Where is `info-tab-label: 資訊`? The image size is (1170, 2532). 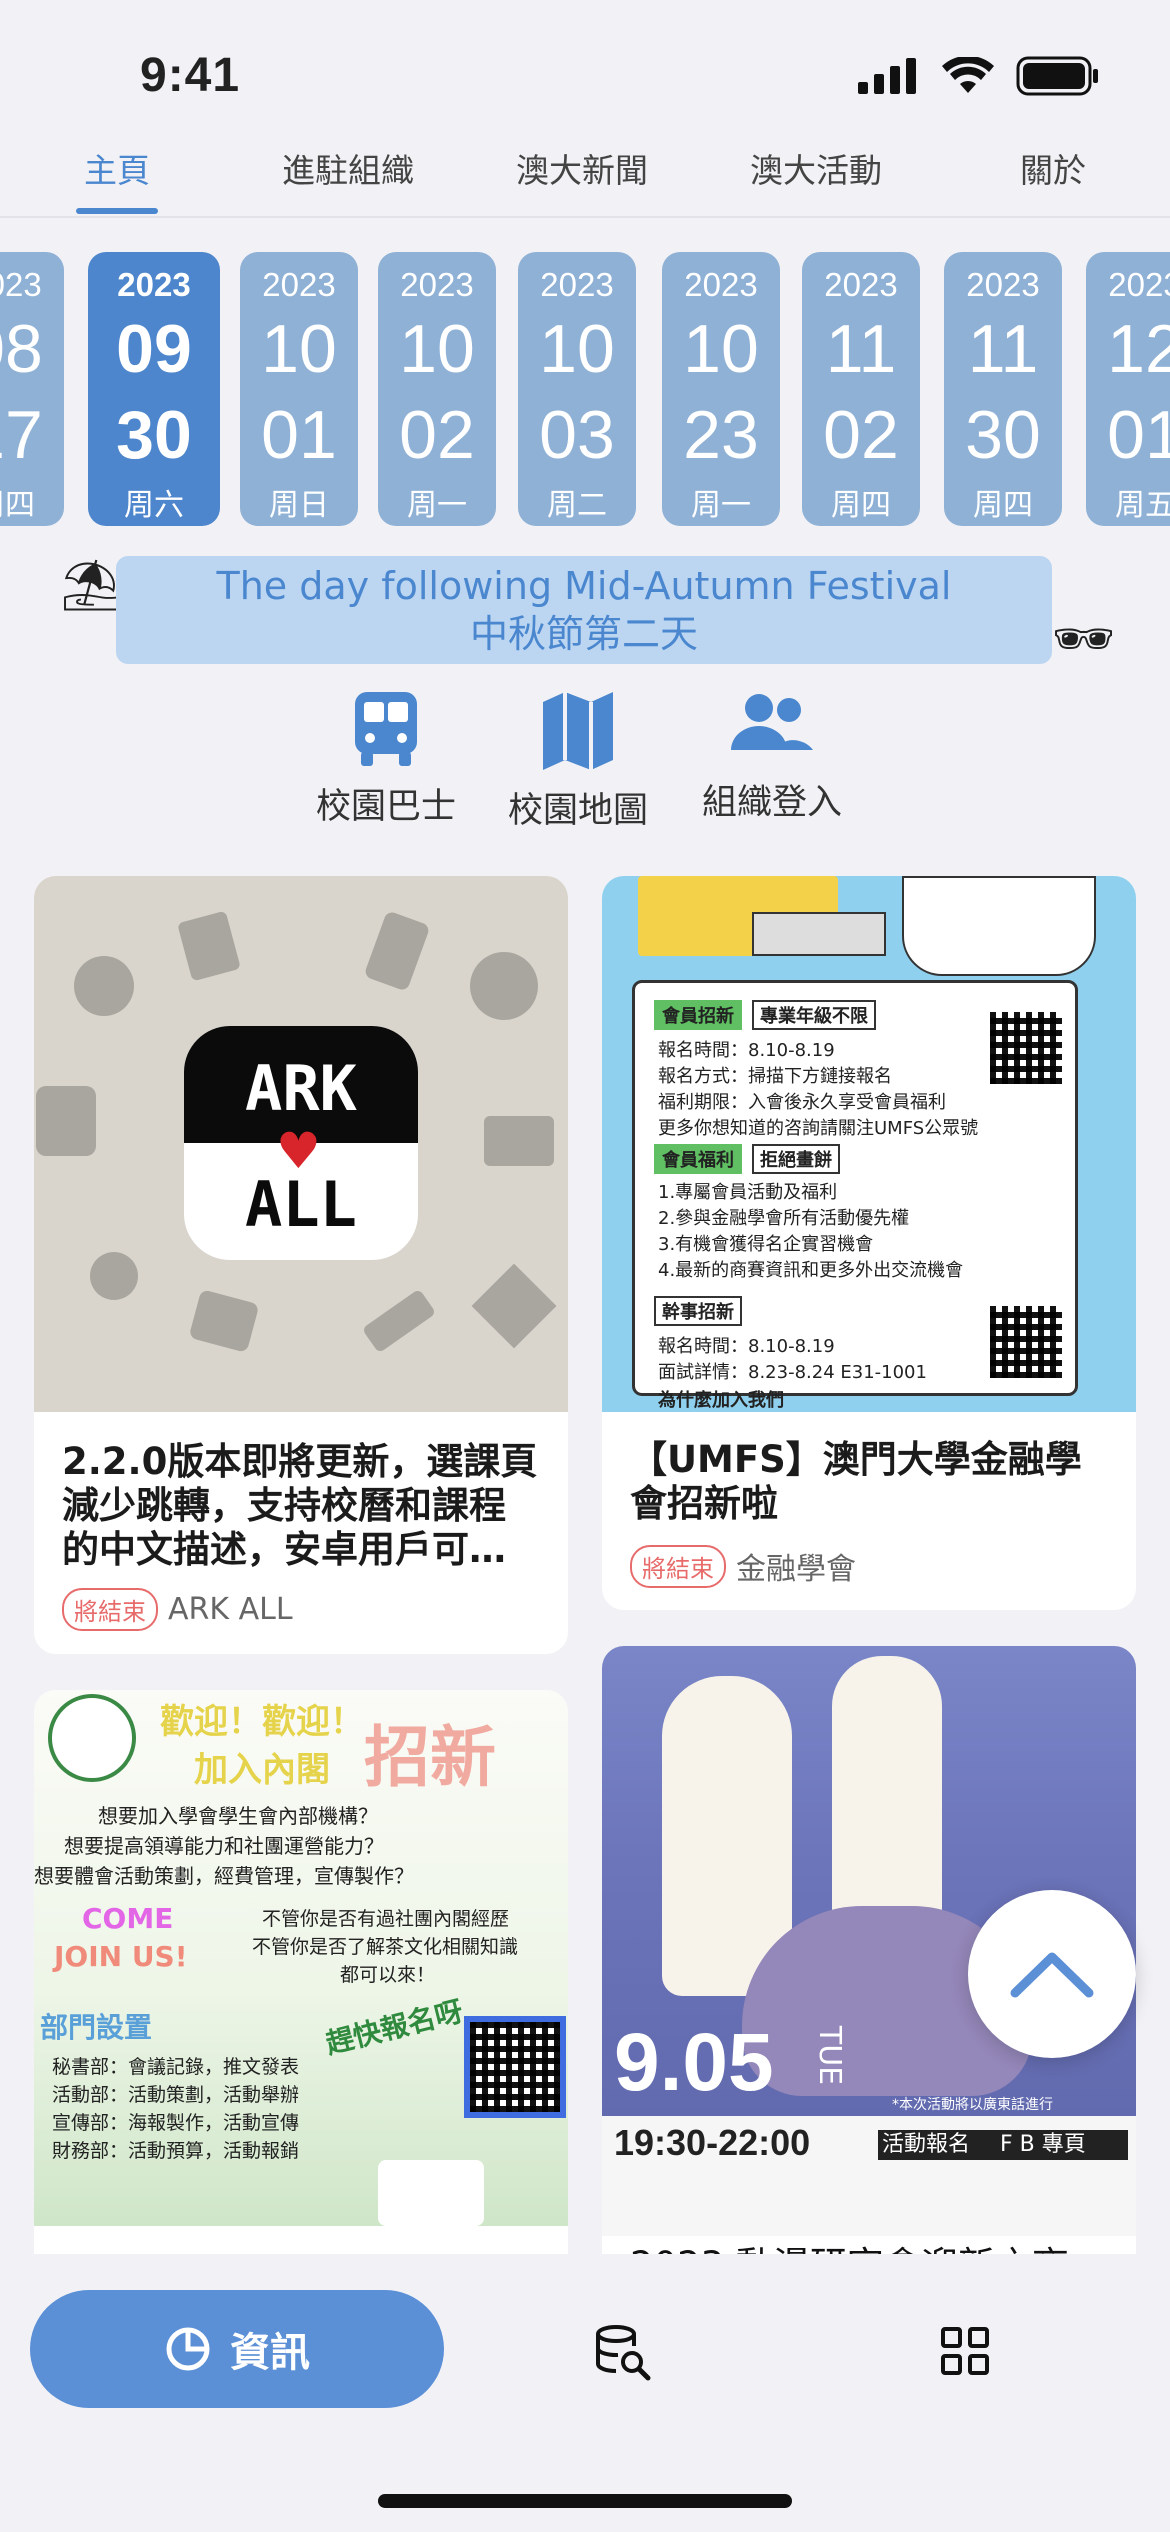
info-tab-label: 資訊 is located at coordinates (270, 2353).